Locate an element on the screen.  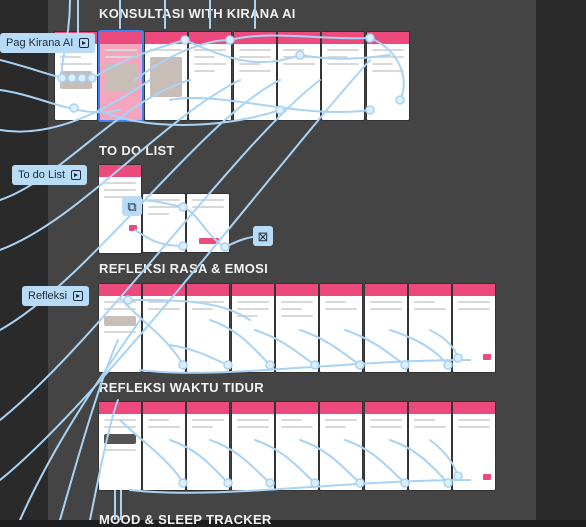
close-icon: ⊠ is located at coordinates (263, 236).